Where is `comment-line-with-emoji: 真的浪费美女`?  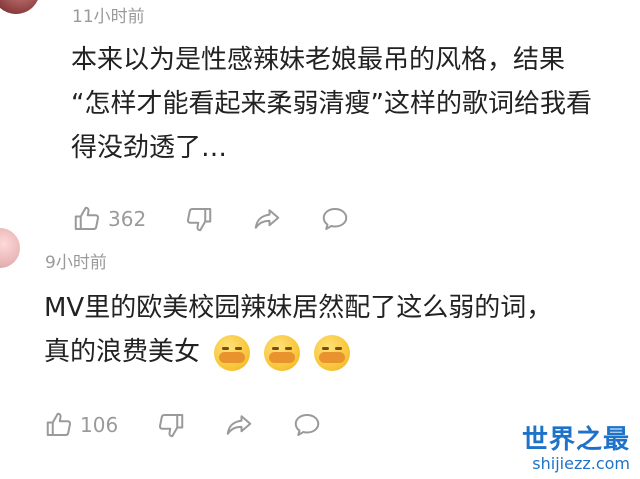
comment-line-with-emoji: 真的浪费美女 is located at coordinates (298, 352).